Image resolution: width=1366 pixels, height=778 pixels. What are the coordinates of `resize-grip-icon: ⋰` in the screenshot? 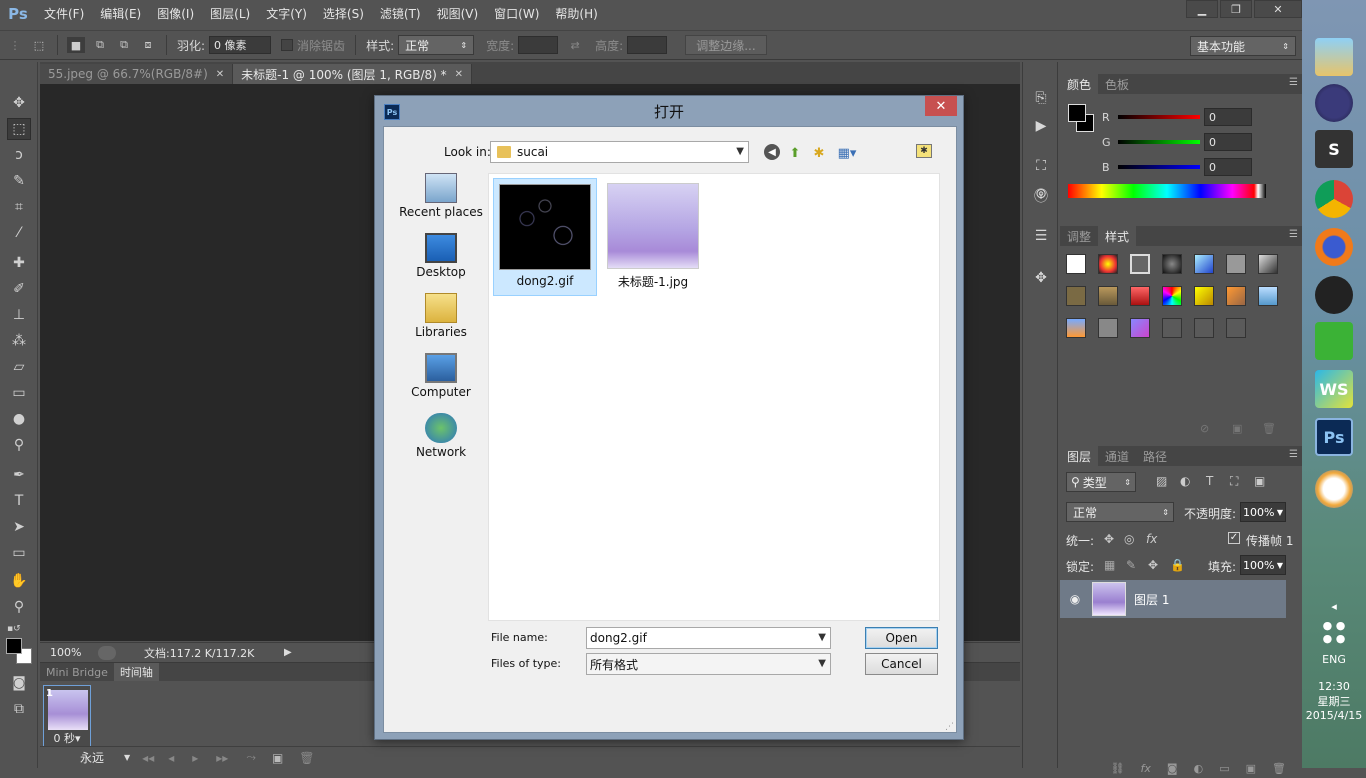 It's located at (949, 727).